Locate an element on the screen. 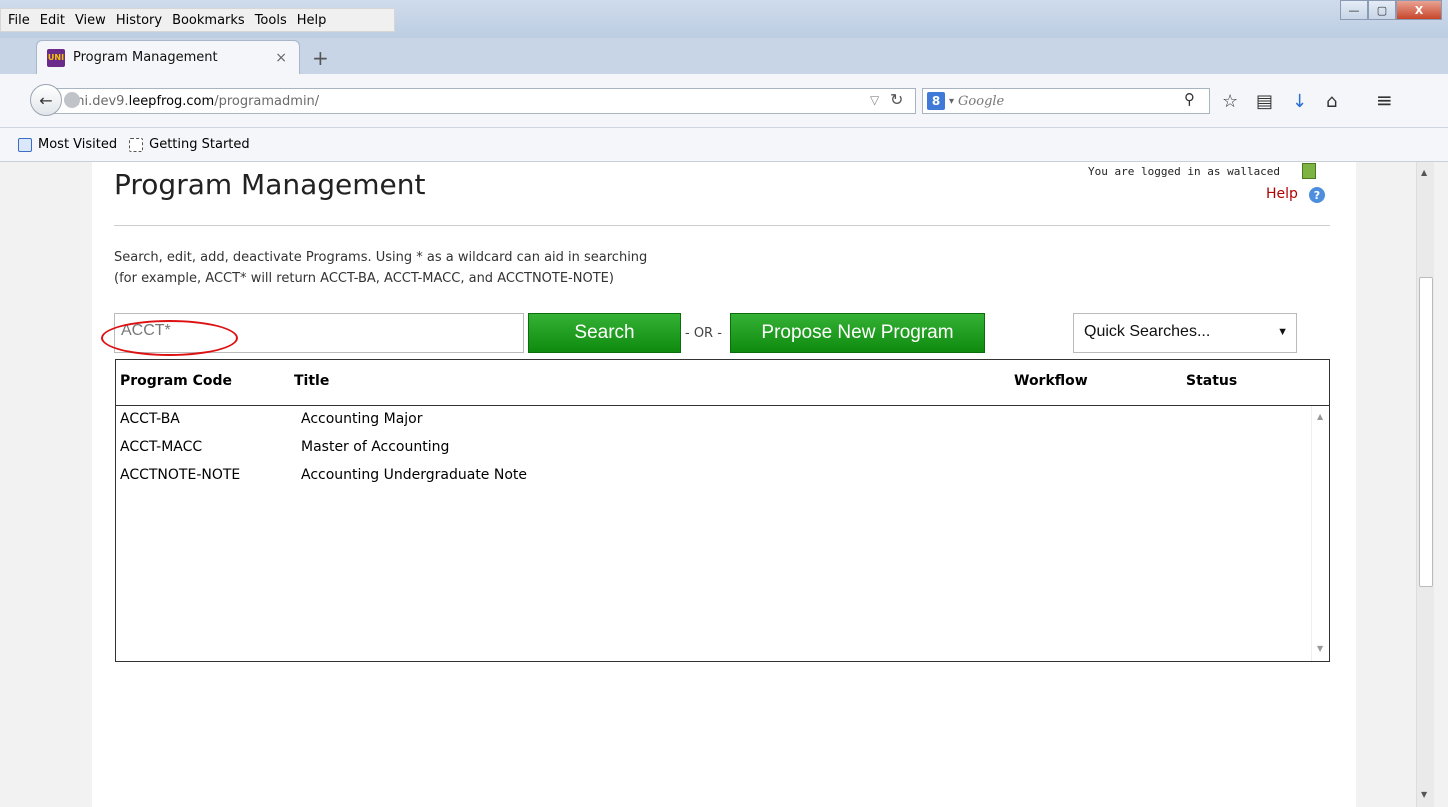 This screenshot has width=1448, height=807. login-status: You are logged in as wallaced is located at coordinates (1184, 171).